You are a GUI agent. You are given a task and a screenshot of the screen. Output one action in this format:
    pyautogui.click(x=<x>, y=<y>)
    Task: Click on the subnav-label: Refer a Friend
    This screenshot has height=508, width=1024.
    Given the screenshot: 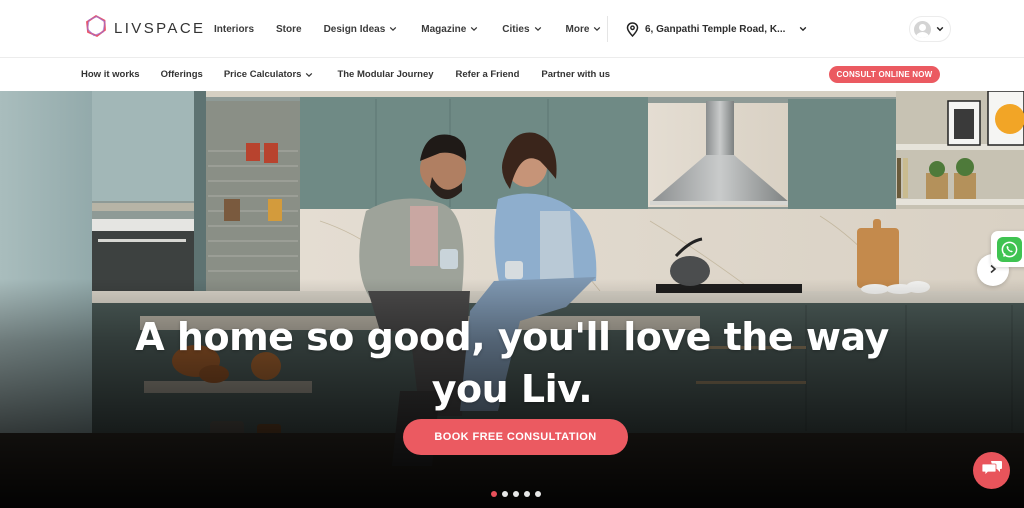 What is the action you would take?
    pyautogui.click(x=487, y=74)
    